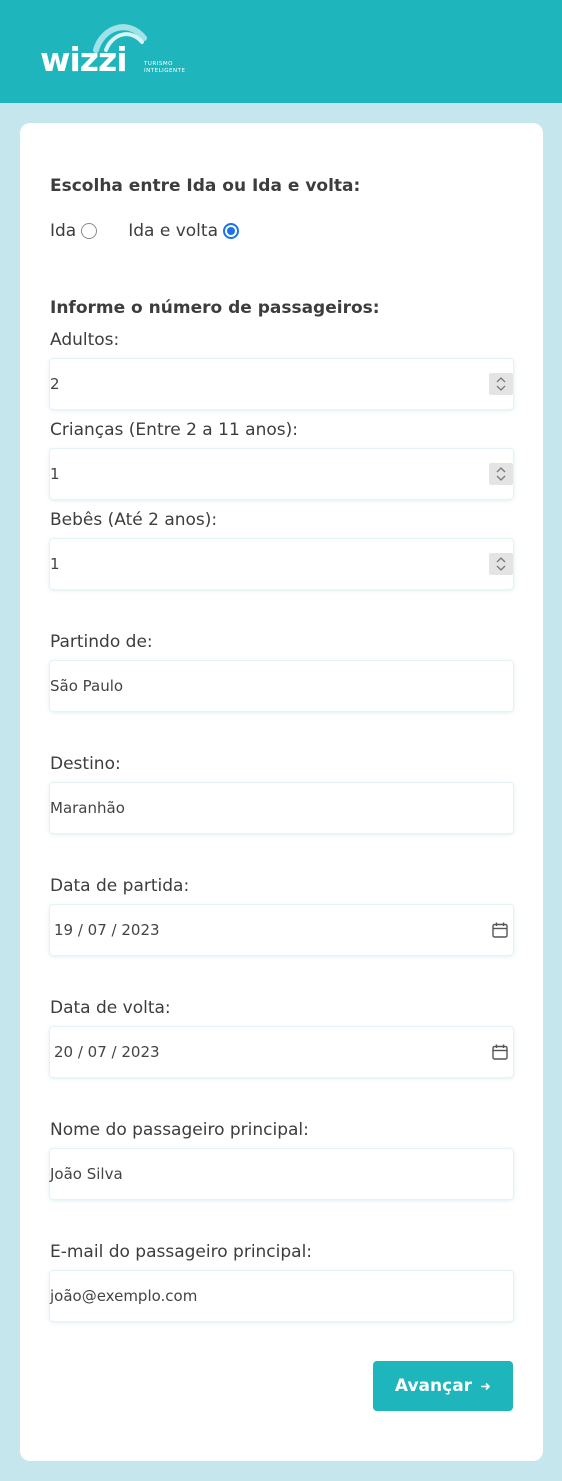 The height and width of the screenshot is (1481, 562). Describe the element at coordinates (165, 67) in the screenshot. I see `logo-tagline: TURISMO INTELIGENTE` at that location.